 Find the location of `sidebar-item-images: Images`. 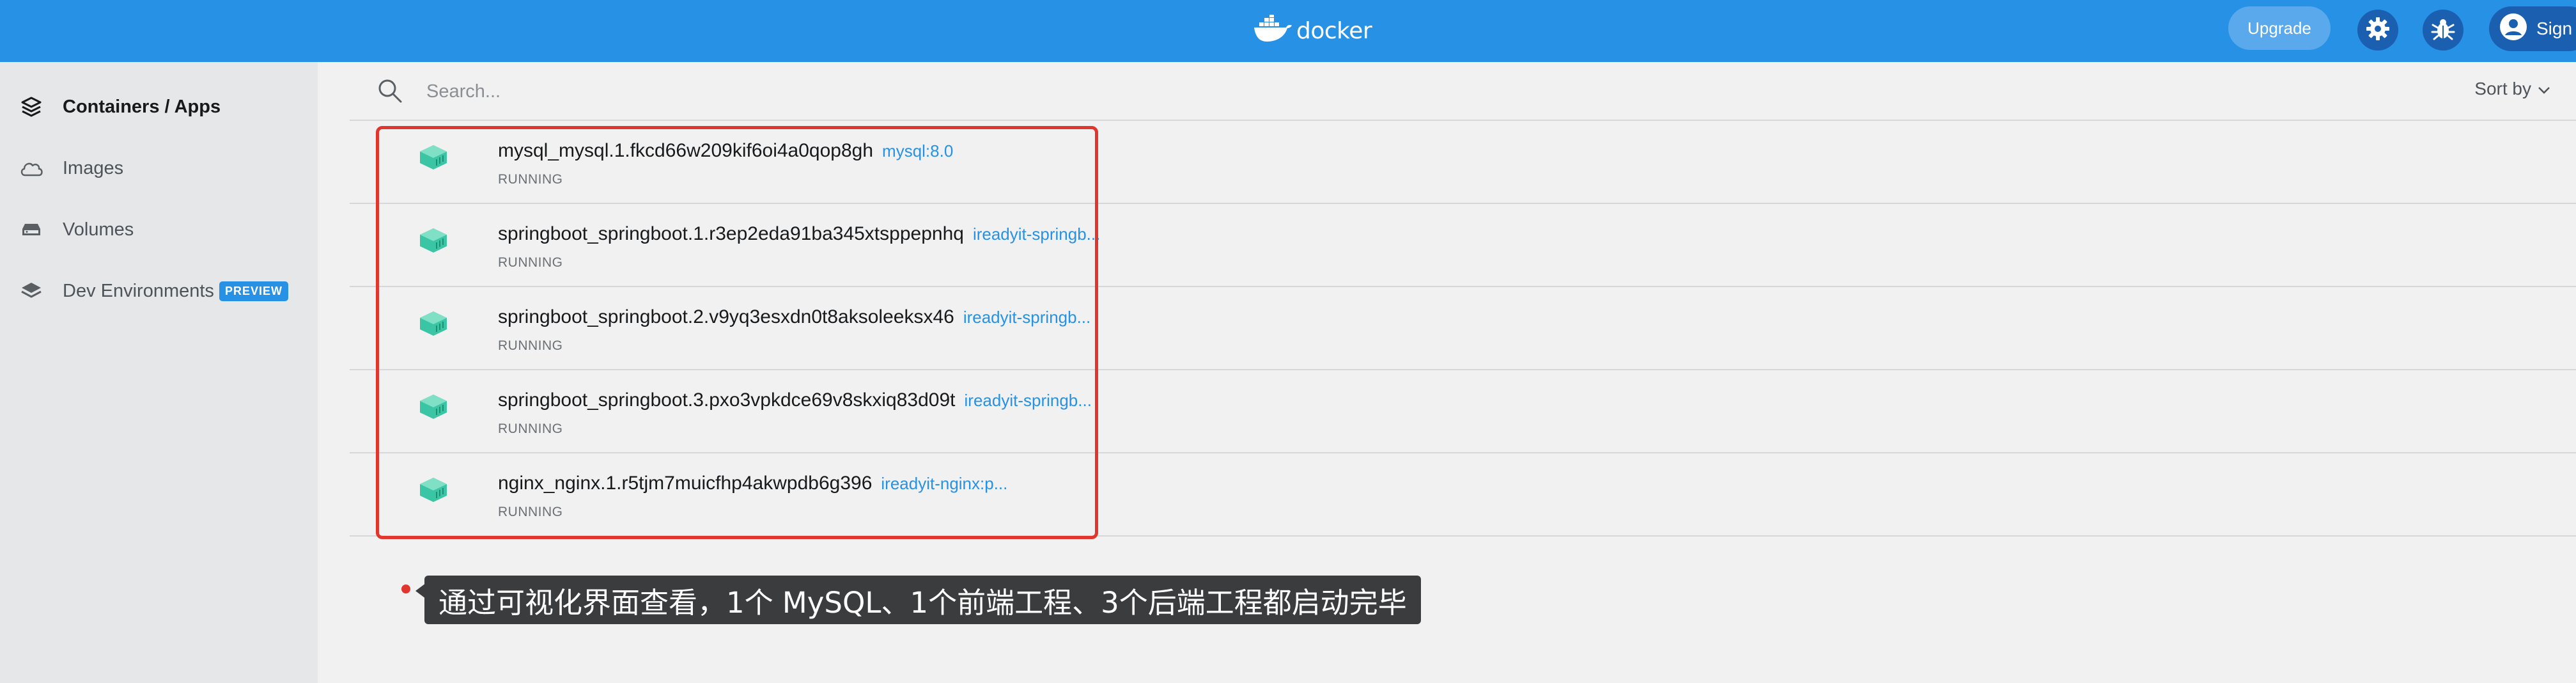

sidebar-item-images: Images is located at coordinates (71, 168).